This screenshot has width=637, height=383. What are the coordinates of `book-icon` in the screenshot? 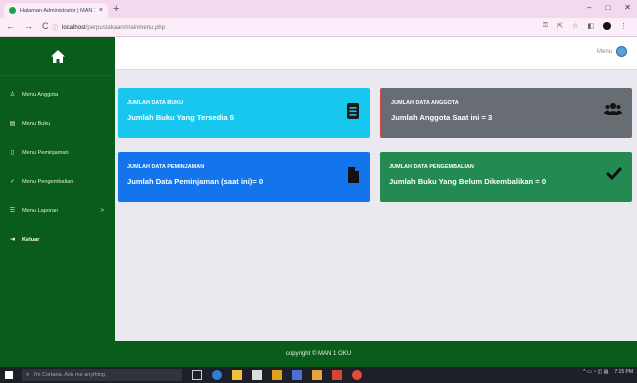 It's located at (353, 112).